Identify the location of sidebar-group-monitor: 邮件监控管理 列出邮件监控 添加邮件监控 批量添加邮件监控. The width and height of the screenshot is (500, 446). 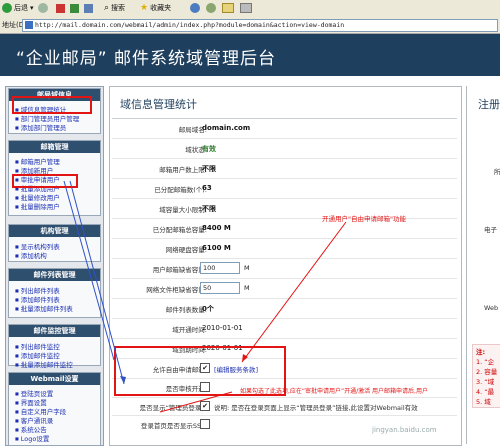
(54, 346).